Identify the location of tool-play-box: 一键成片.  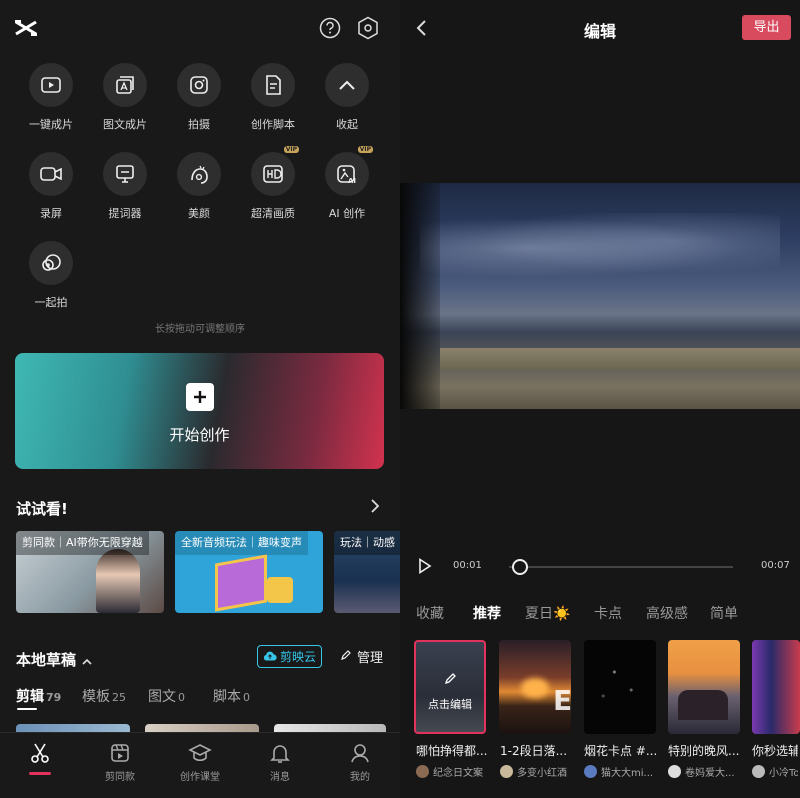
(51, 97).